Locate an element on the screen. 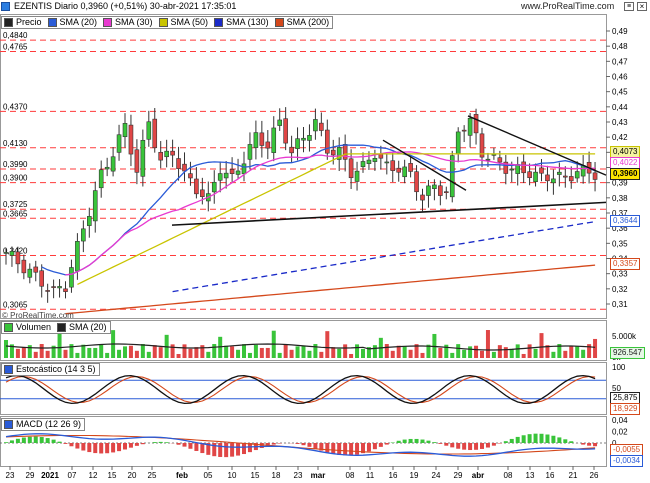 This screenshot has width=650, height=483. level-label: 0,4130 is located at coordinates (15, 143).